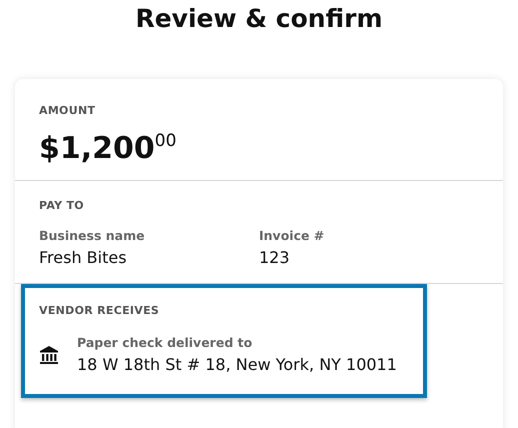 The width and height of the screenshot is (518, 428). What do you see at coordinates (237, 364) in the screenshot?
I see `address-value: 18 W 18th St # 18, New York, NY 10011` at bounding box center [237, 364].